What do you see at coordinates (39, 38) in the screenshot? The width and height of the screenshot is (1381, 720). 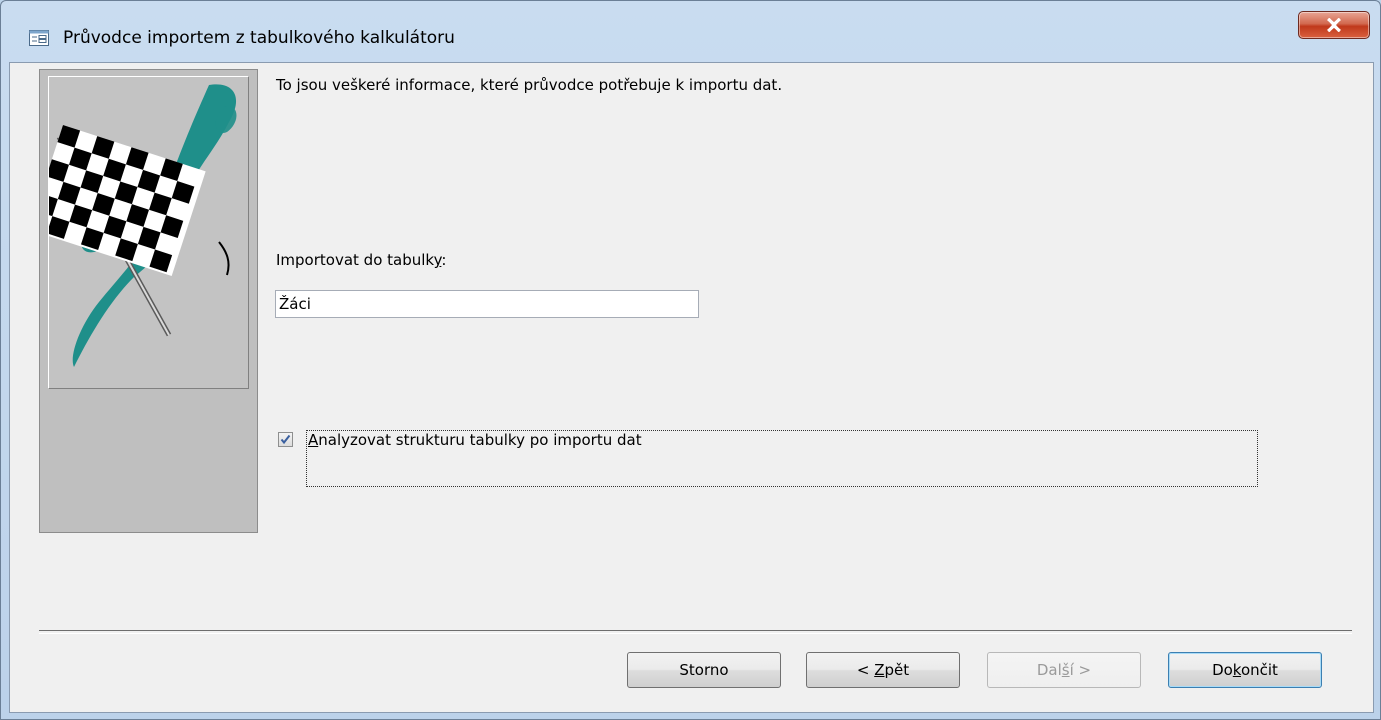 I see `form-window-icon` at bounding box center [39, 38].